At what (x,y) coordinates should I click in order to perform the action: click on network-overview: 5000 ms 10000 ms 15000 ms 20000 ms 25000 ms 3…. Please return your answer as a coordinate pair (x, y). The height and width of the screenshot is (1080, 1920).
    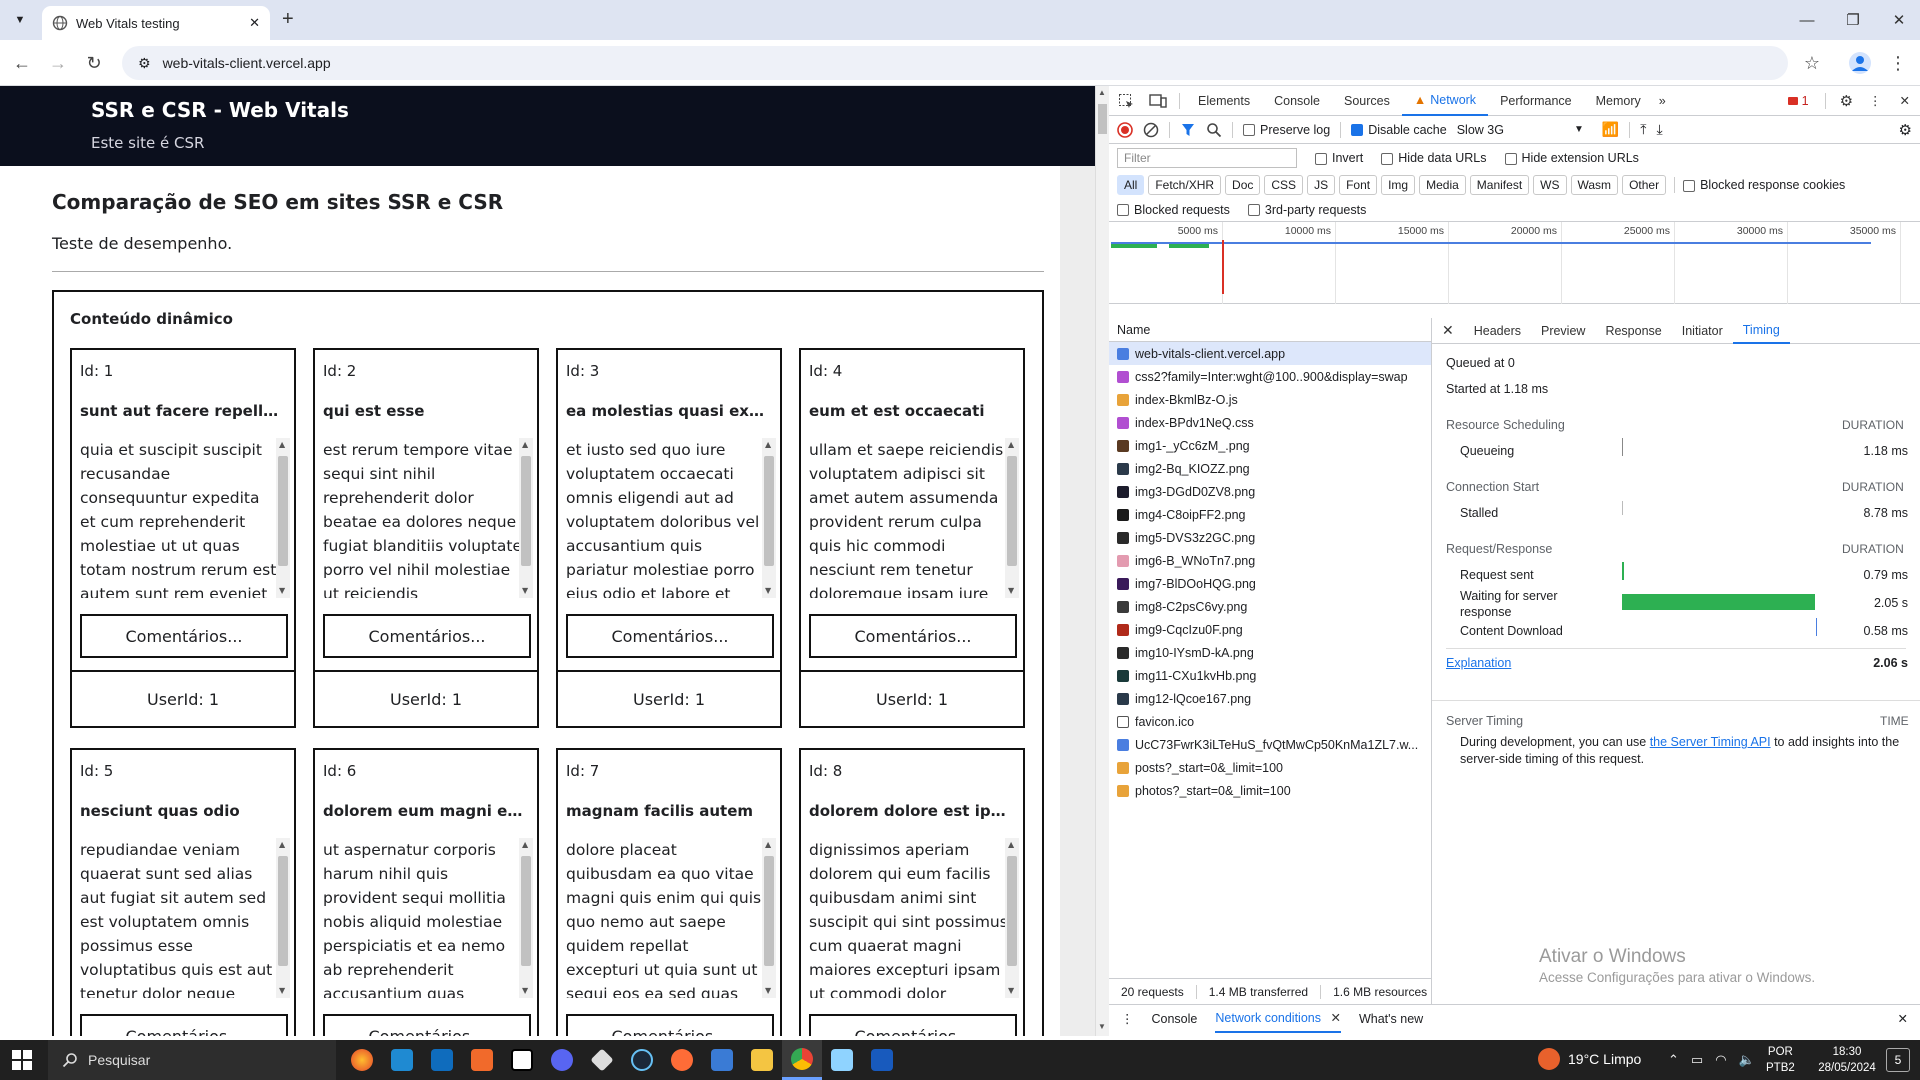
    Looking at the image, I should click on (1514, 263).